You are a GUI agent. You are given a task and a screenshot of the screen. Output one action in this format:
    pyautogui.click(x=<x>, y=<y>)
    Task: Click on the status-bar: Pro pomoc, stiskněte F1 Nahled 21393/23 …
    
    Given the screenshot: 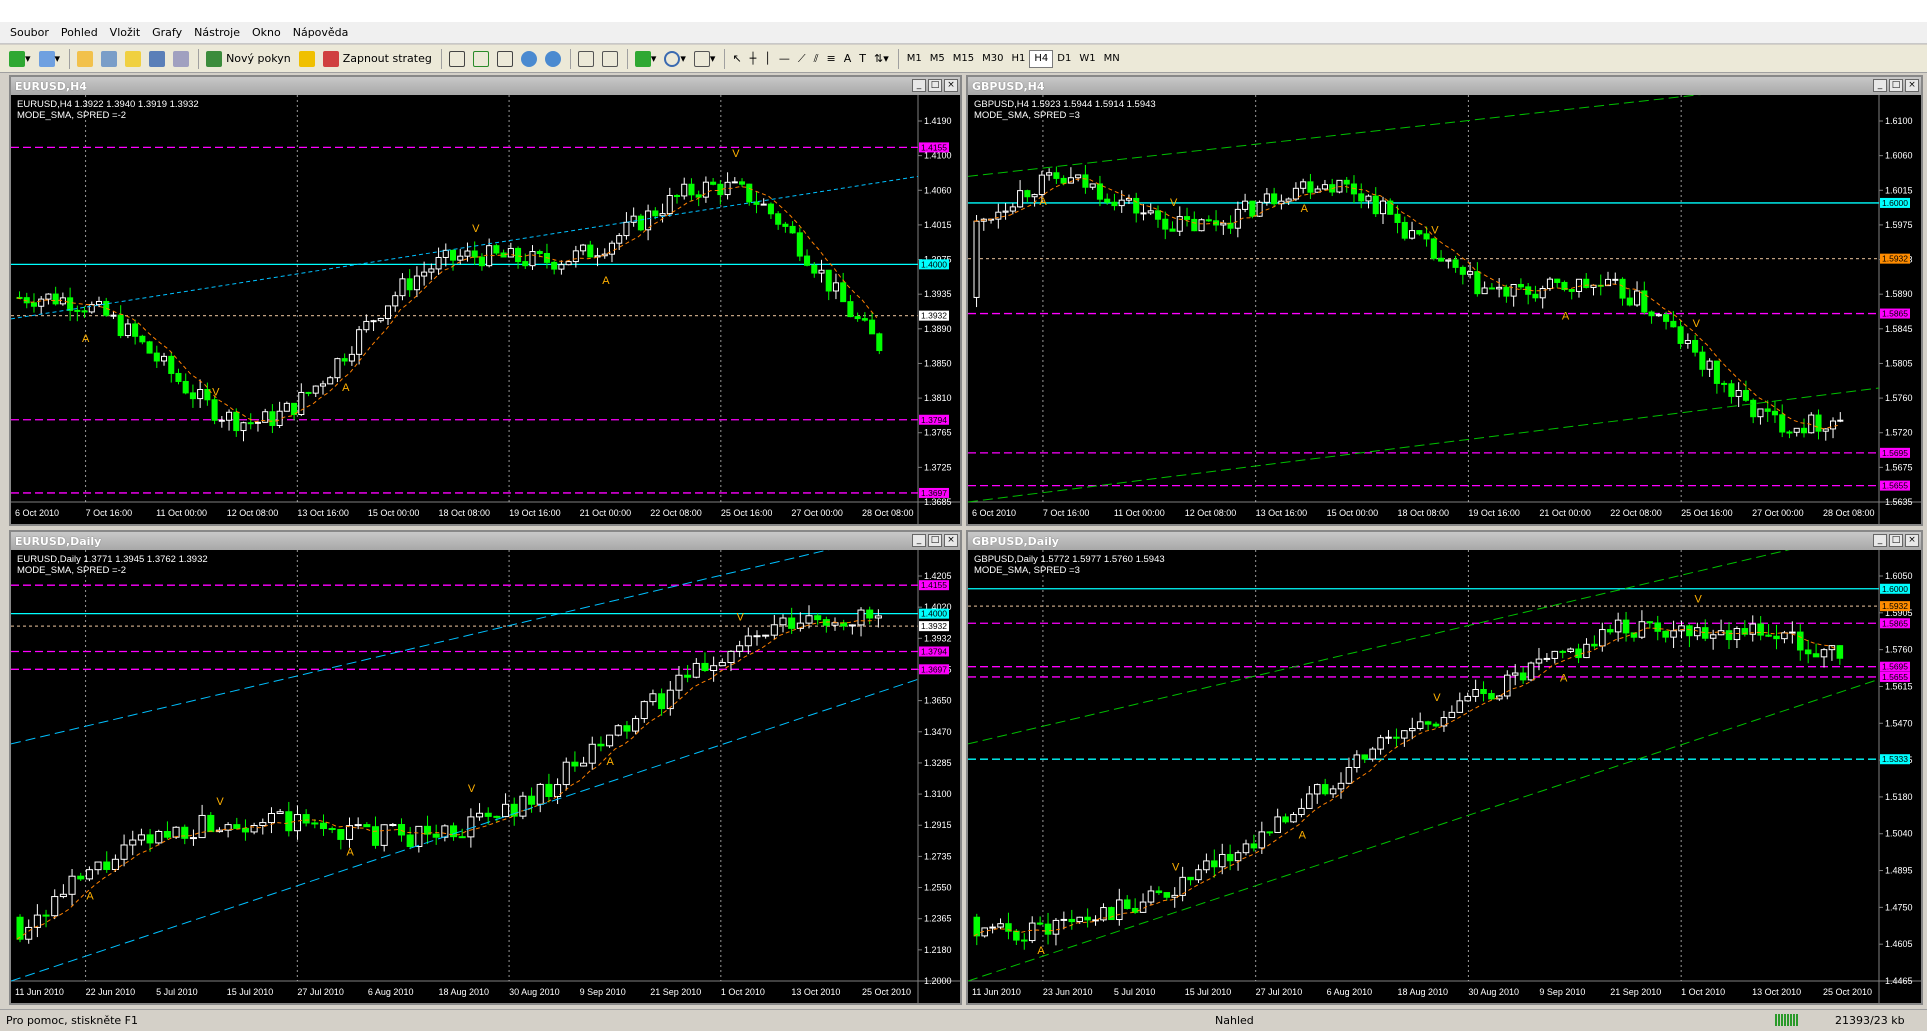 What is the action you would take?
    pyautogui.click(x=963, y=1020)
    